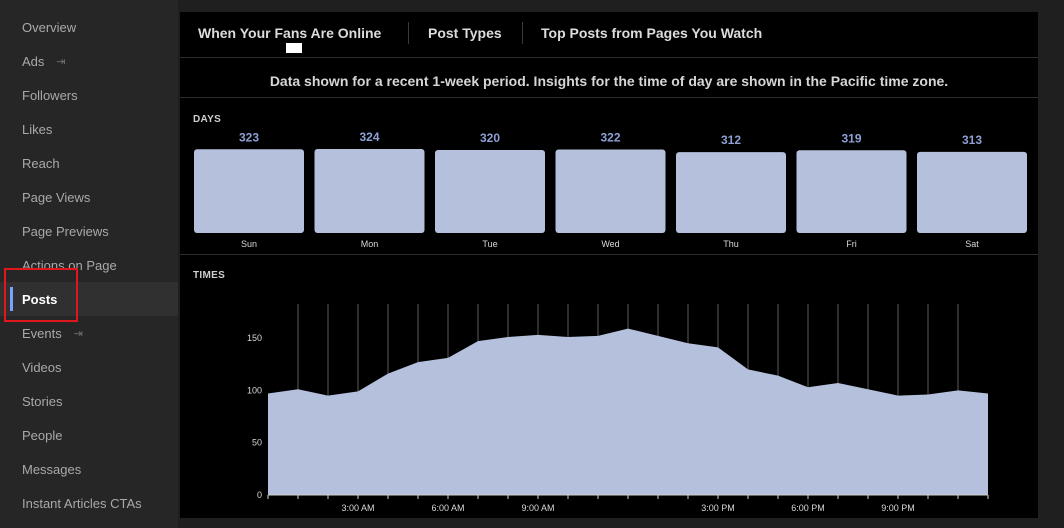  I want to click on x-tick-label: 6:00 PM, so click(808, 508).